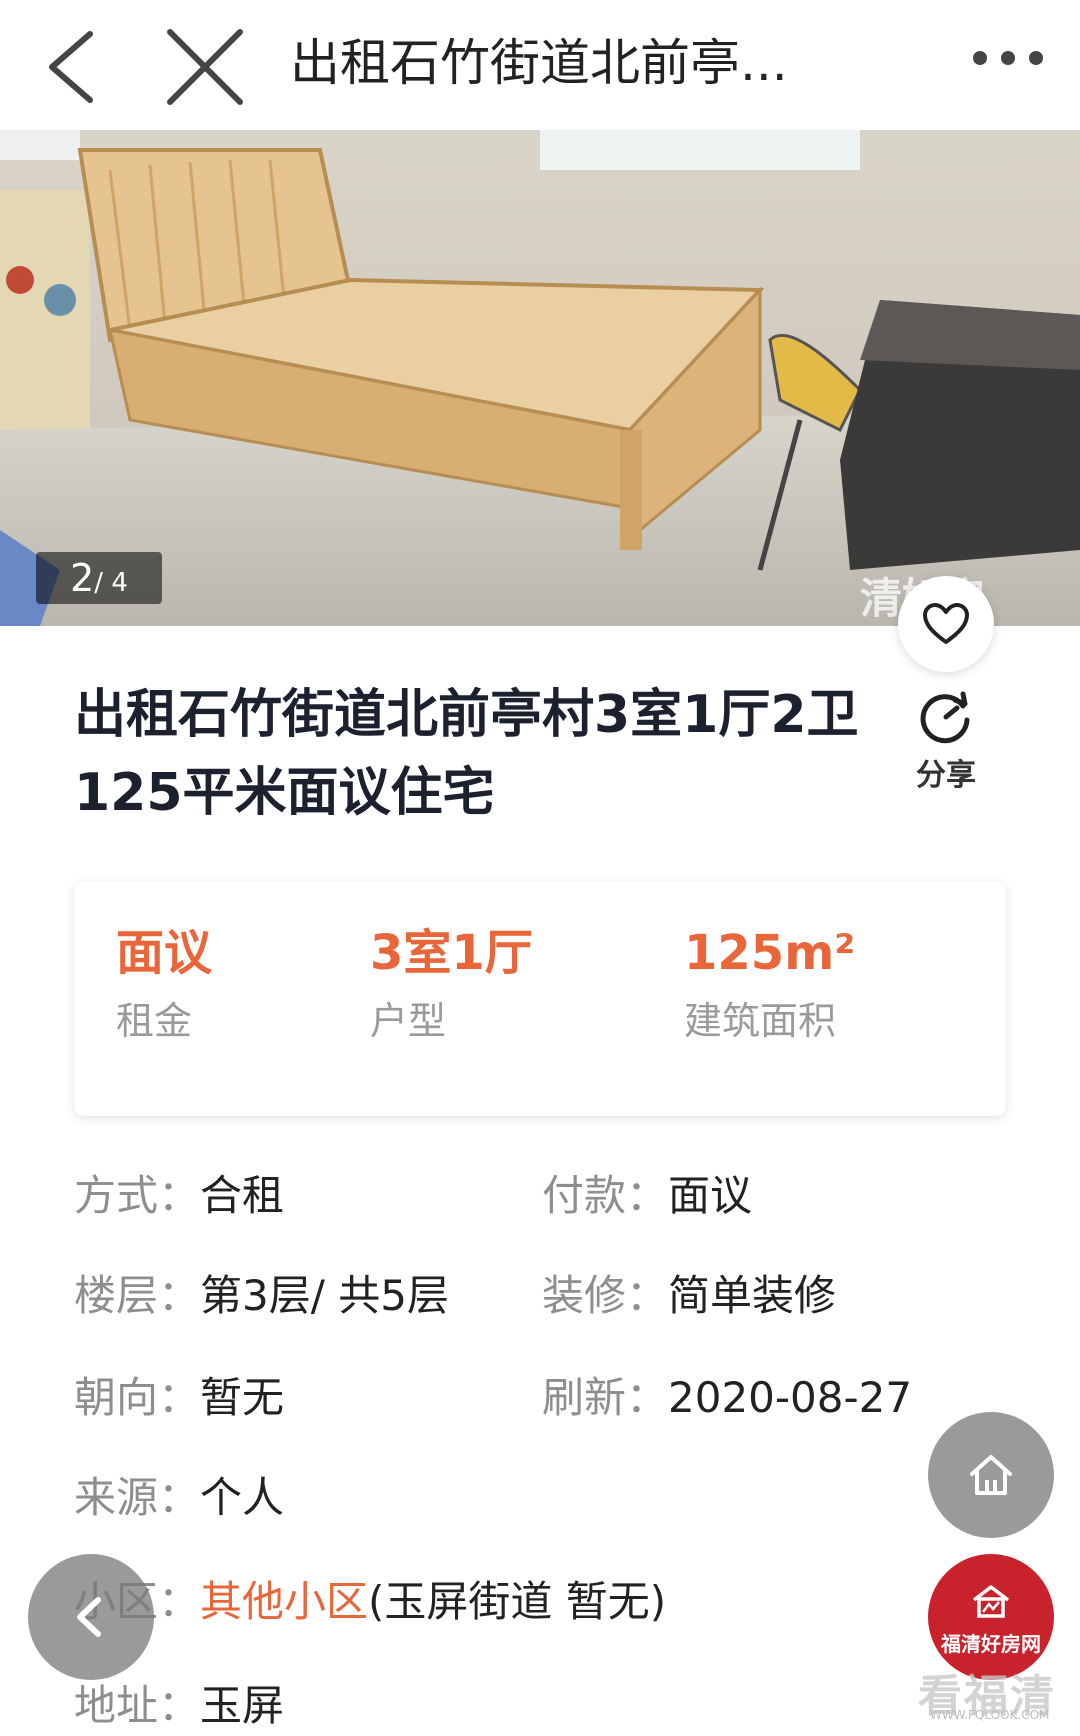  Describe the element at coordinates (990, 1715) in the screenshot. I see `site-url-watermark: WWW.FQLOOK.COM` at that location.